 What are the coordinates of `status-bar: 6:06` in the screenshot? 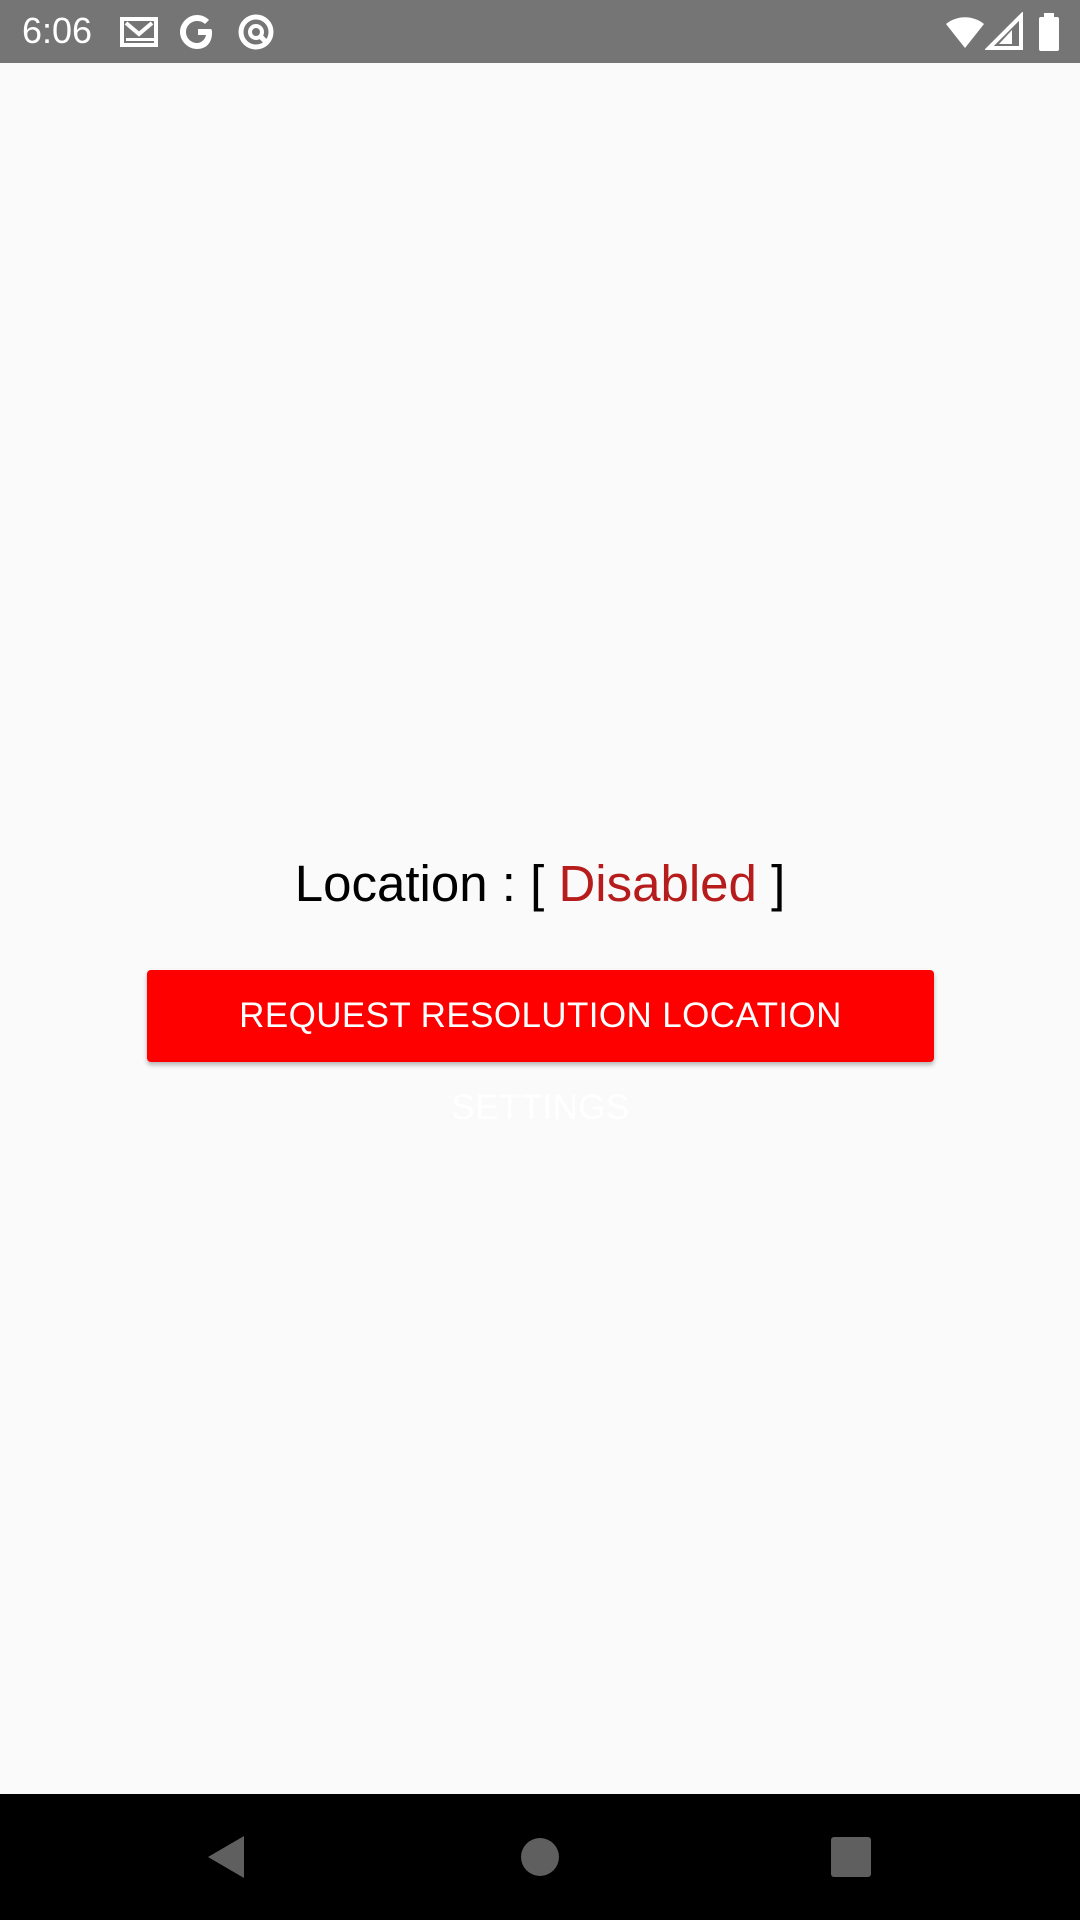 It's located at (540, 31).